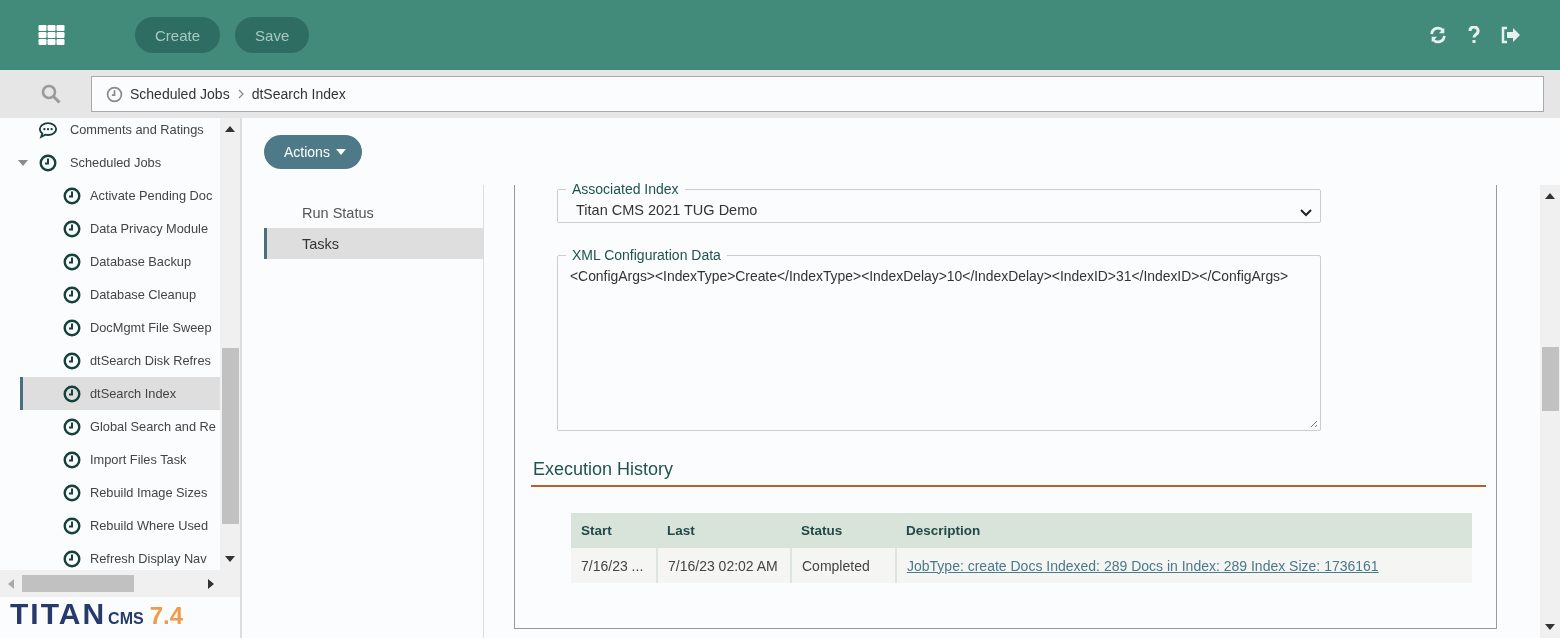 The image size is (1560, 638). I want to click on tree-item: Comments and Ratings, so click(110, 129).